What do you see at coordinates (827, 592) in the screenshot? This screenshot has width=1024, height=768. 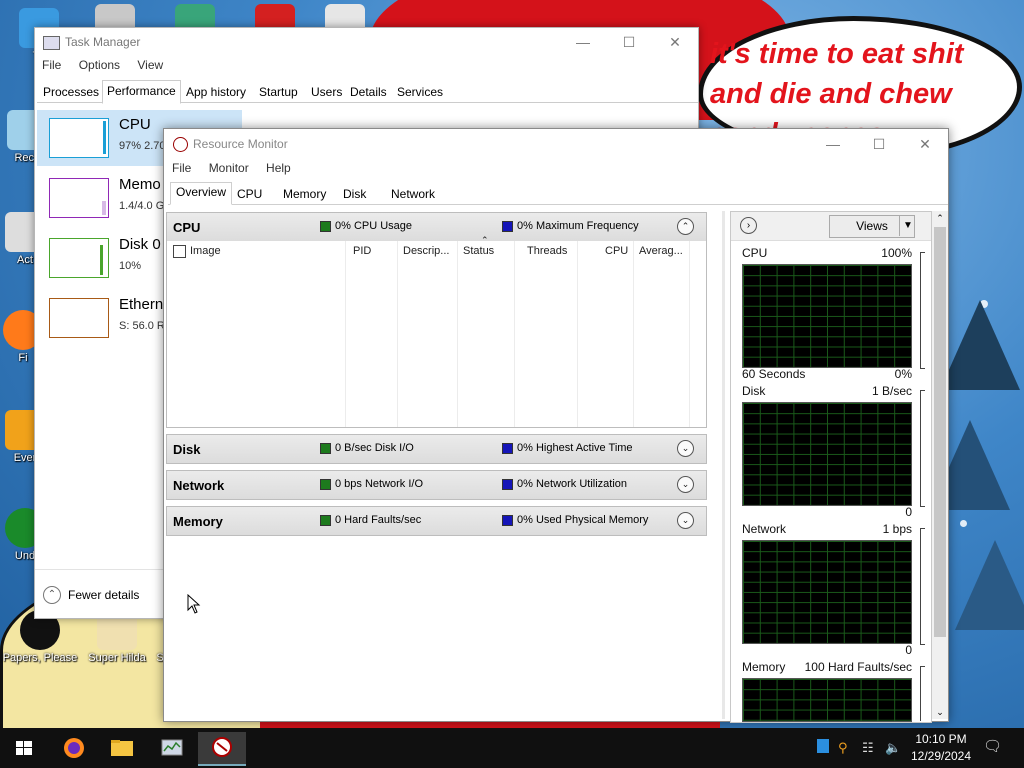 I see `network-graph` at bounding box center [827, 592].